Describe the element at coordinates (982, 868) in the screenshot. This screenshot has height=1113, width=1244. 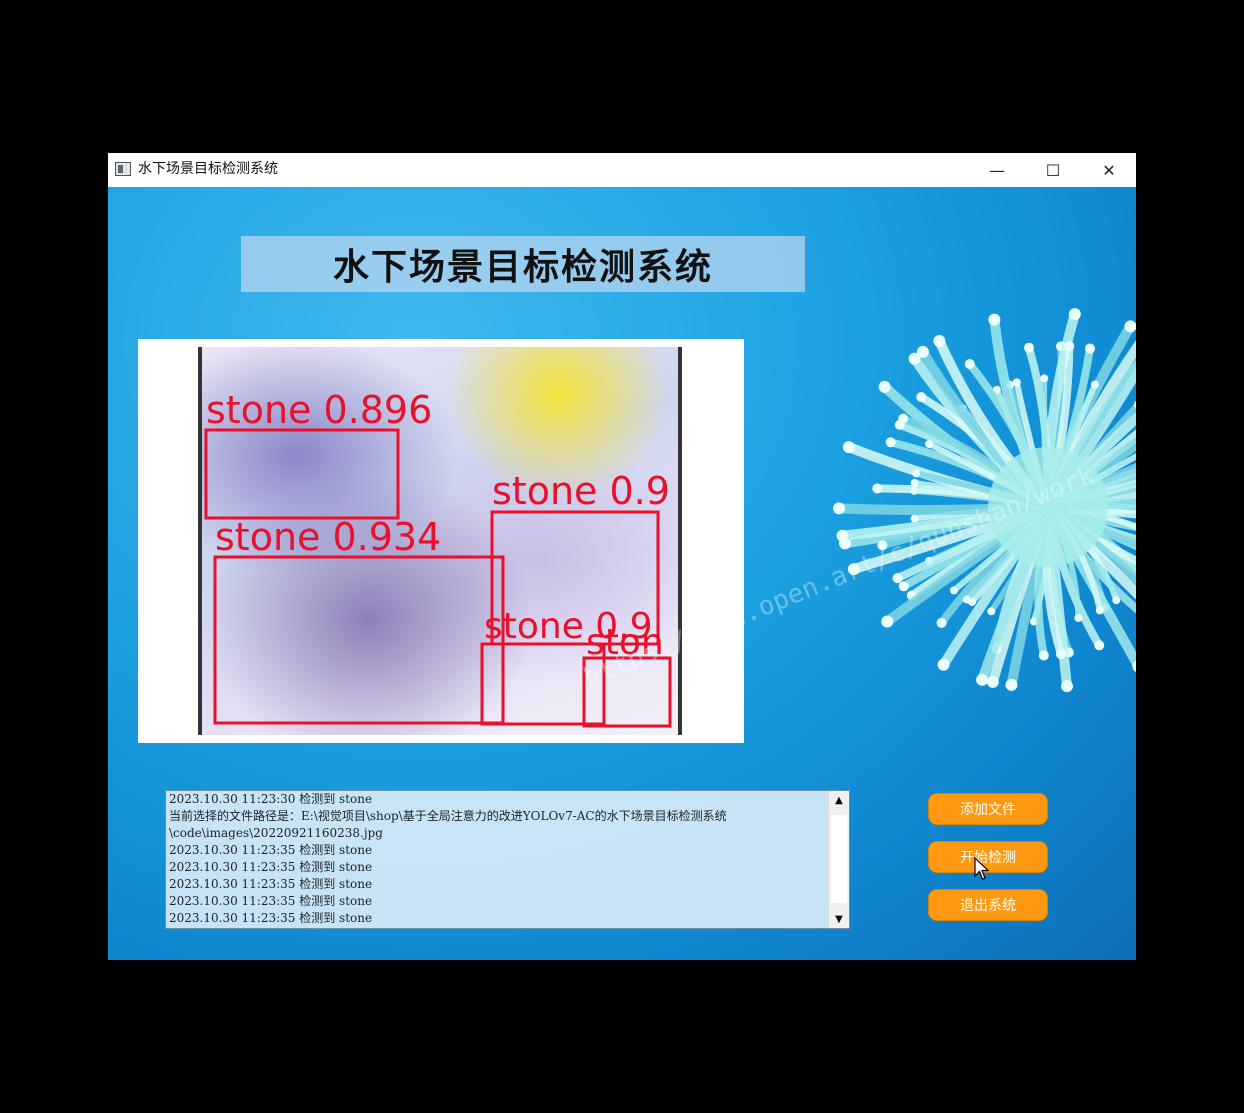
I see `mouse-cursor-icon` at that location.